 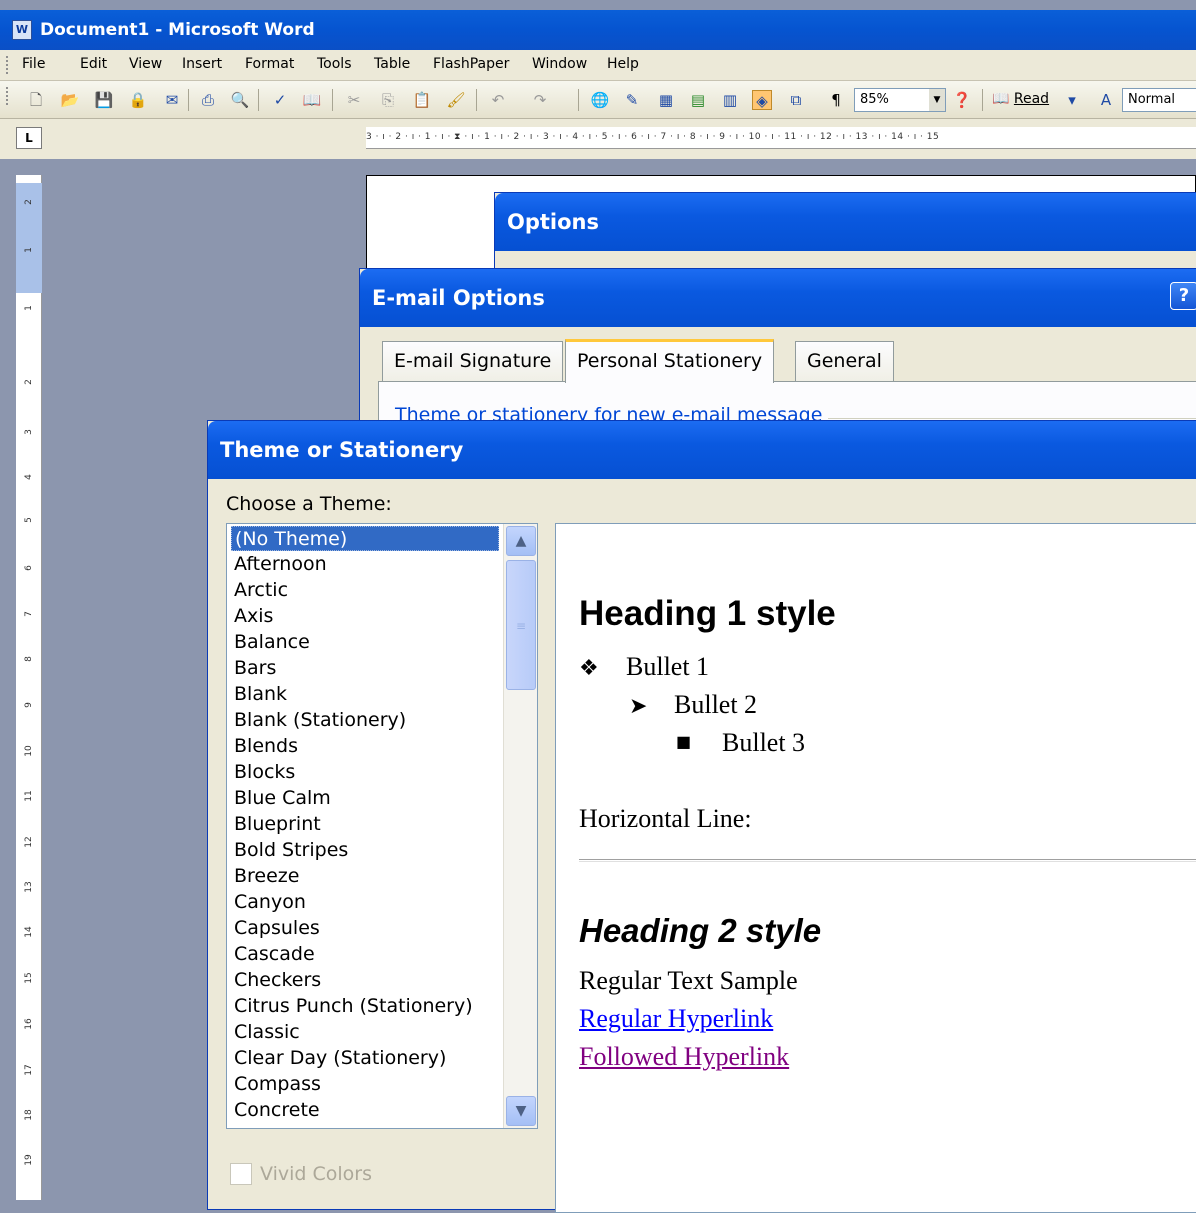 What do you see at coordinates (365, 902) in the screenshot?
I see `list-item: Canyon` at bounding box center [365, 902].